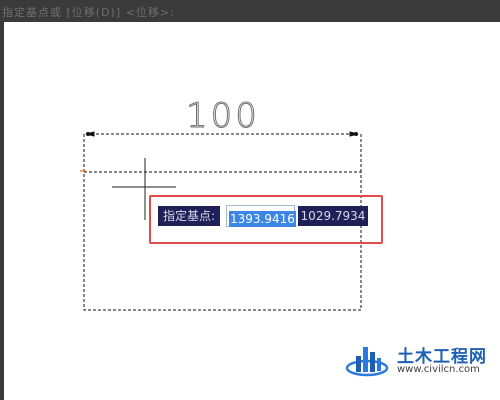  What do you see at coordinates (438, 369) in the screenshot?
I see `watermark-url: www.civilcn.com` at bounding box center [438, 369].